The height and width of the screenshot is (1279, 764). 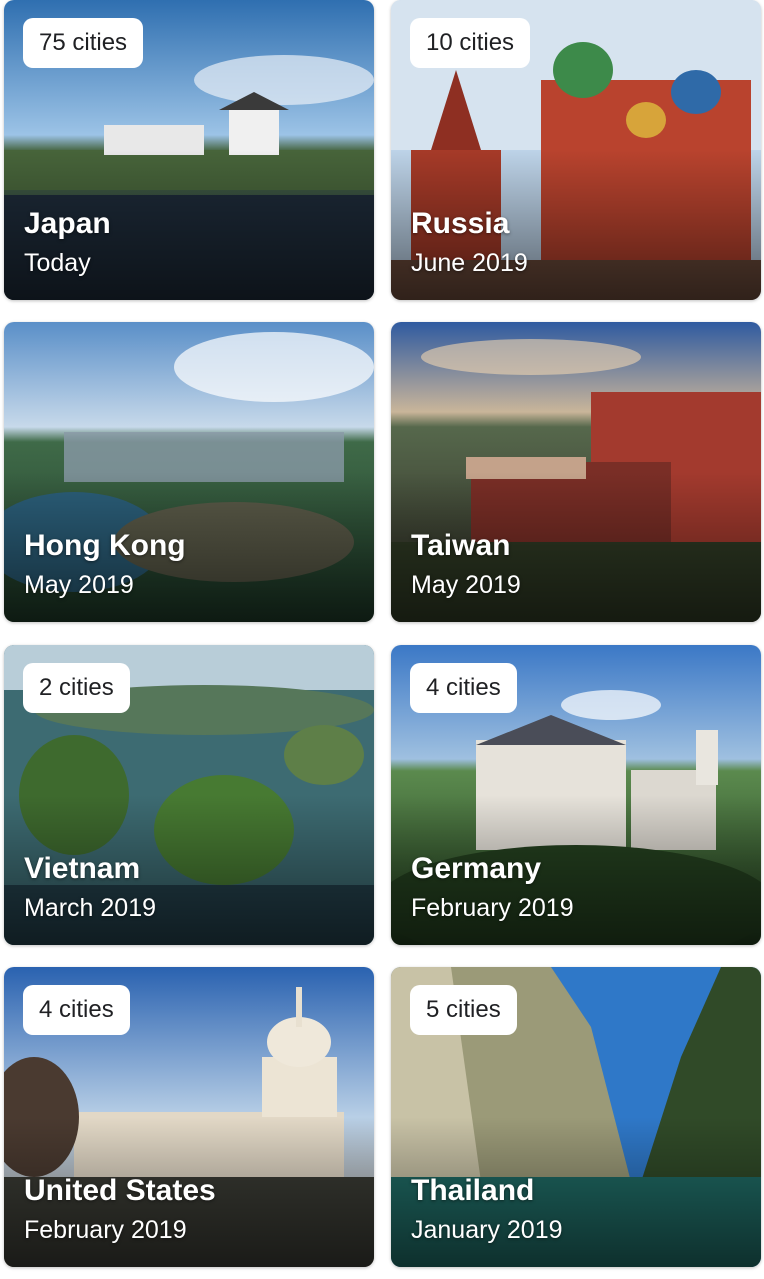 I want to click on trip-card-vietnam: 2 cities Vietnam March 2019, so click(x=189, y=795).